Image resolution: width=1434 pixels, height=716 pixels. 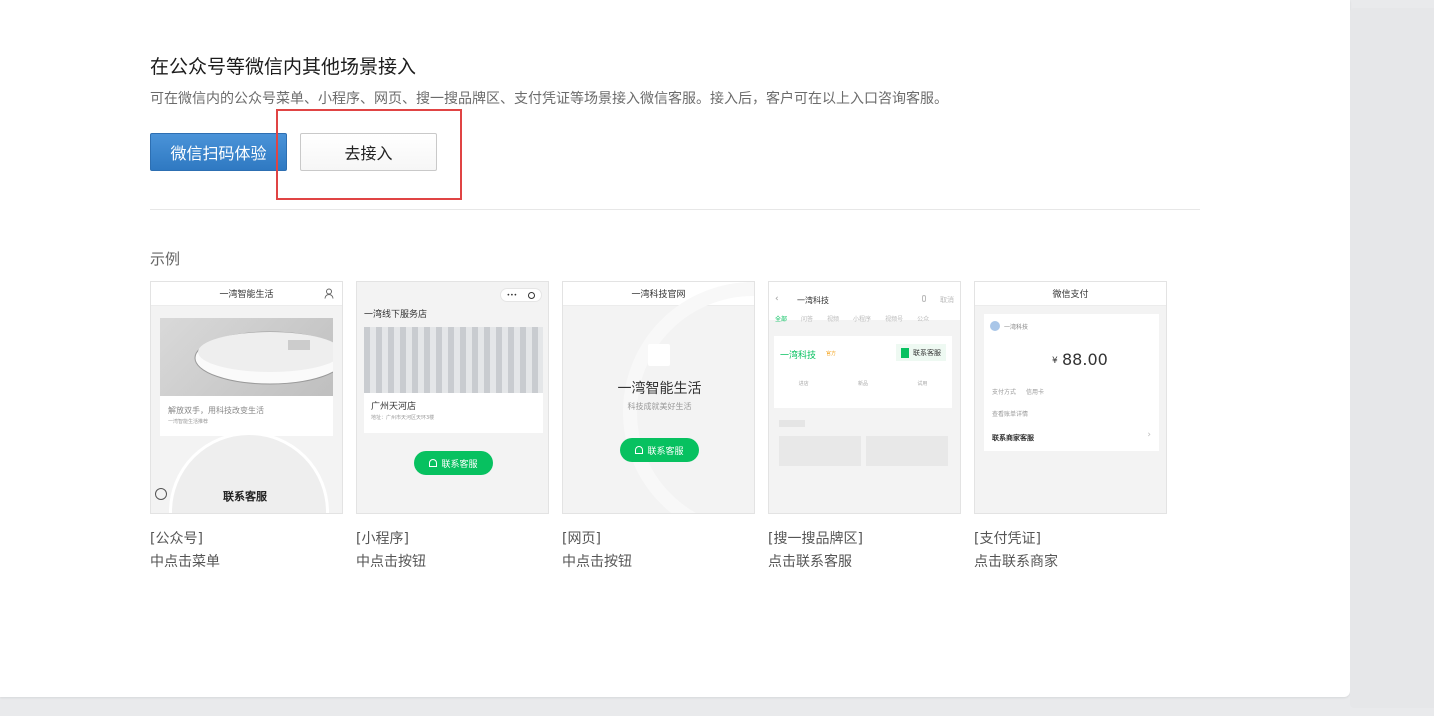 What do you see at coordinates (659, 389) in the screenshot?
I see `web-brand: 一湾智能生活` at bounding box center [659, 389].